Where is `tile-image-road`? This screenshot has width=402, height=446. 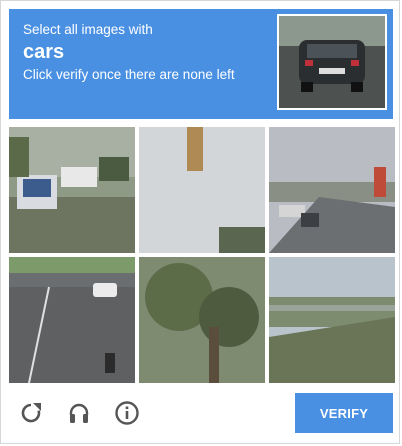 tile-image-road is located at coordinates (332, 190).